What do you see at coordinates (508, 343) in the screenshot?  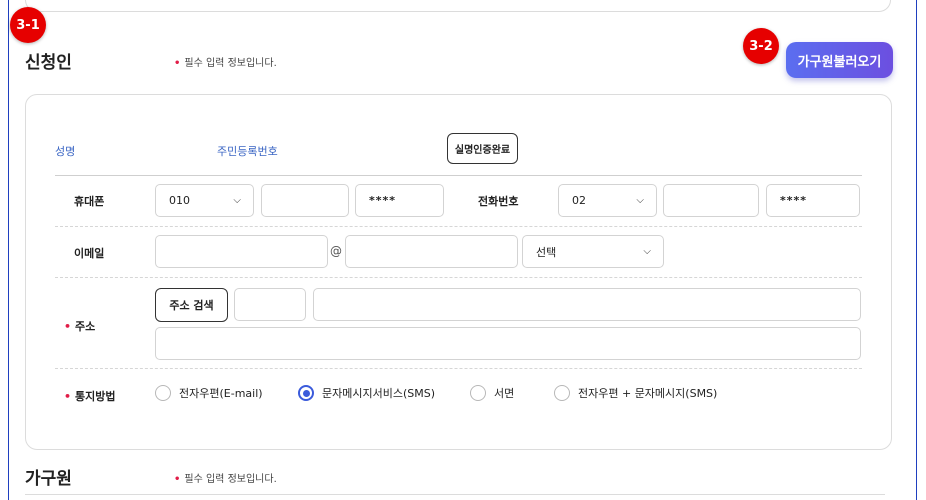 I see `address-line2-input` at bounding box center [508, 343].